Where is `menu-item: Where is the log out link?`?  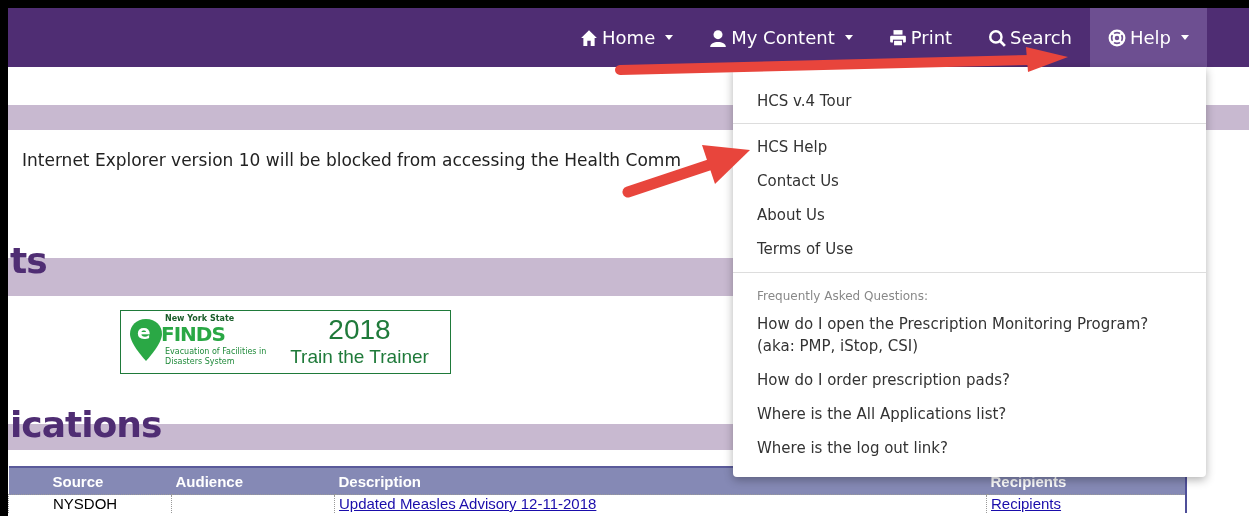
menu-item: Where is the log out link? is located at coordinates (852, 448).